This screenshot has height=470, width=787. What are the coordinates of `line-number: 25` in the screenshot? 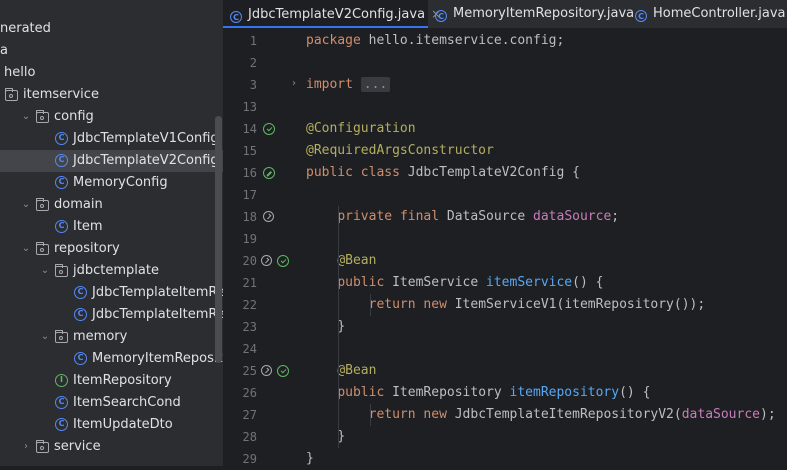 It's located at (249, 371).